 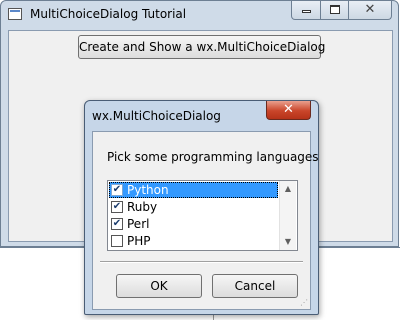 I want to click on list-item-label: Ruby, so click(x=142, y=207).